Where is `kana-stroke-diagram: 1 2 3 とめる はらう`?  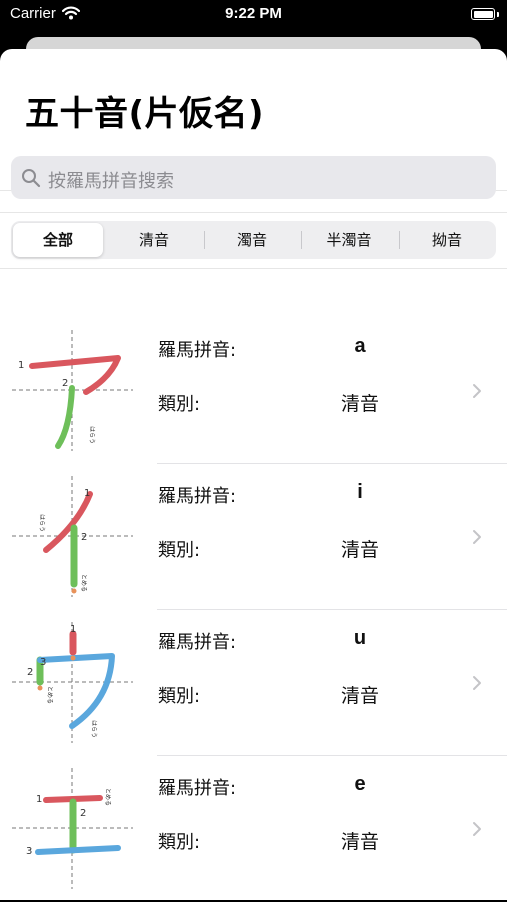
kana-stroke-diagram: 1 2 3 とめる はらう is located at coordinates (72, 682).